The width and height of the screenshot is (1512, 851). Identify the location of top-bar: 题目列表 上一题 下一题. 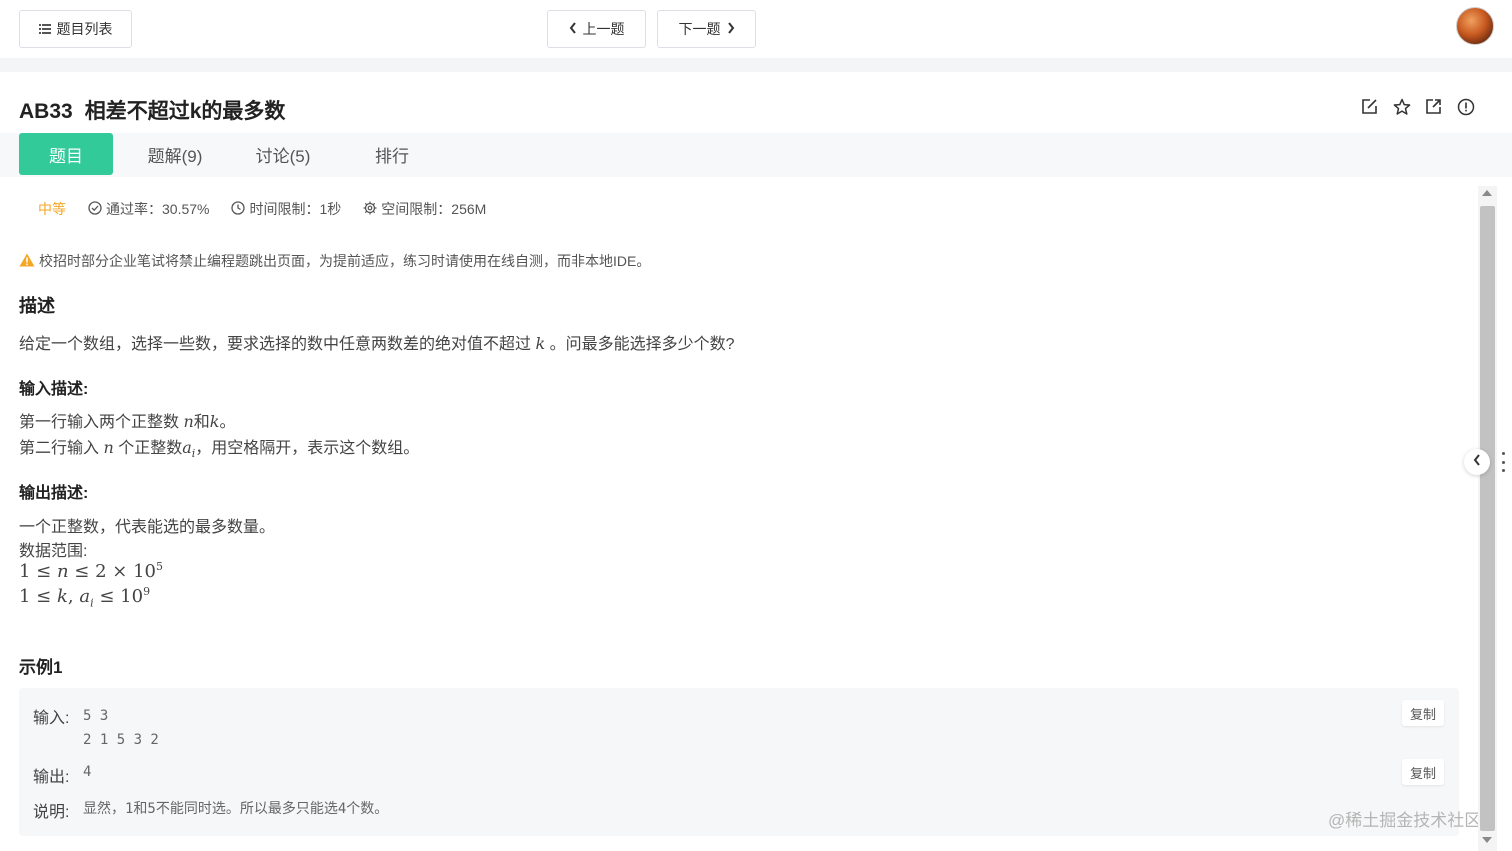
(756, 29).